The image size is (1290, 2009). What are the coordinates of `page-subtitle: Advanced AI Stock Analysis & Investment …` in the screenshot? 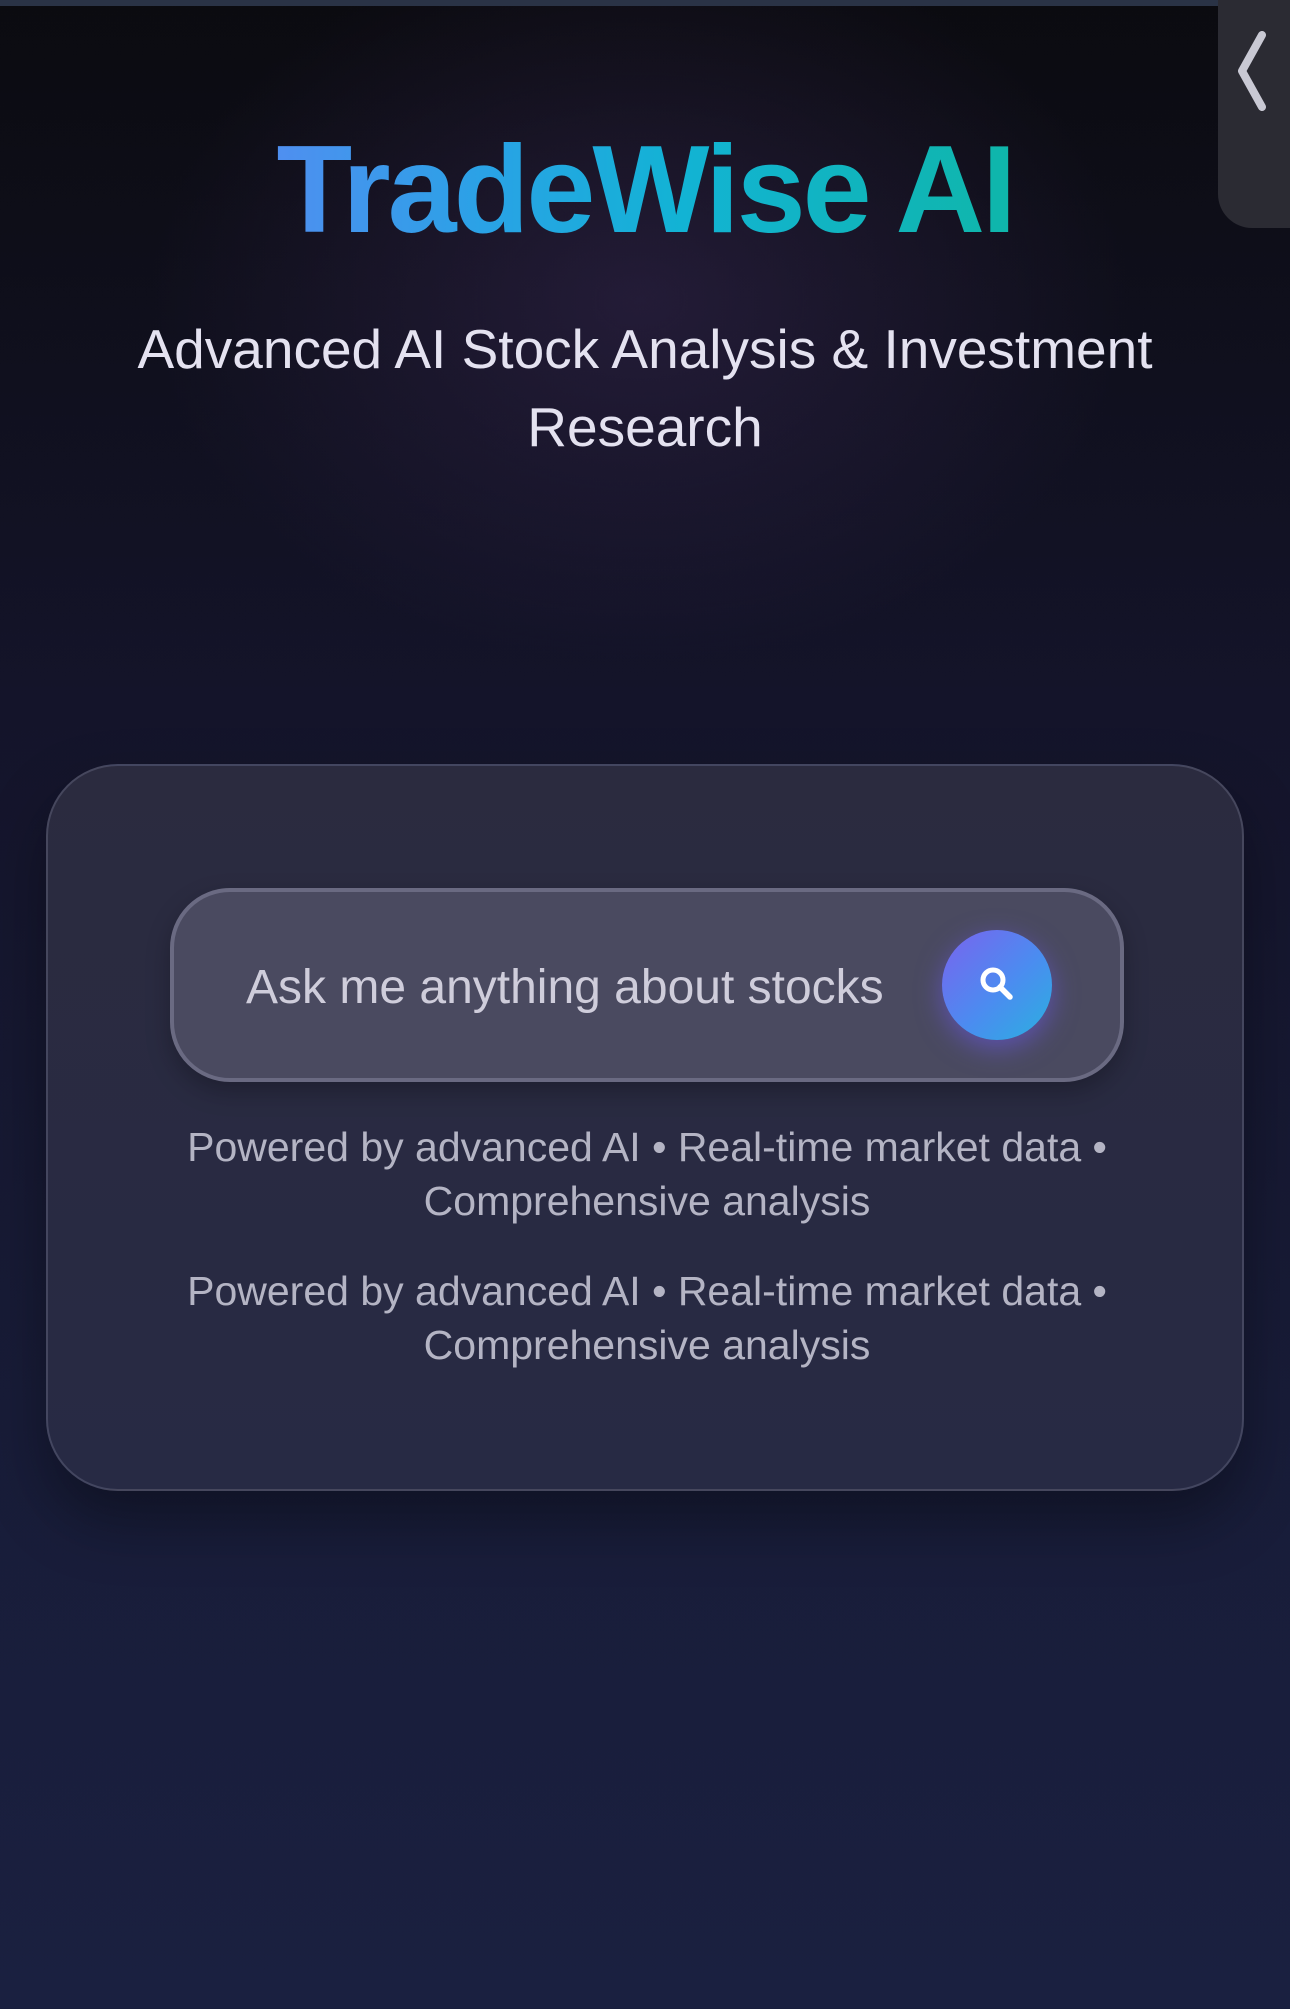 It's located at (645, 388).